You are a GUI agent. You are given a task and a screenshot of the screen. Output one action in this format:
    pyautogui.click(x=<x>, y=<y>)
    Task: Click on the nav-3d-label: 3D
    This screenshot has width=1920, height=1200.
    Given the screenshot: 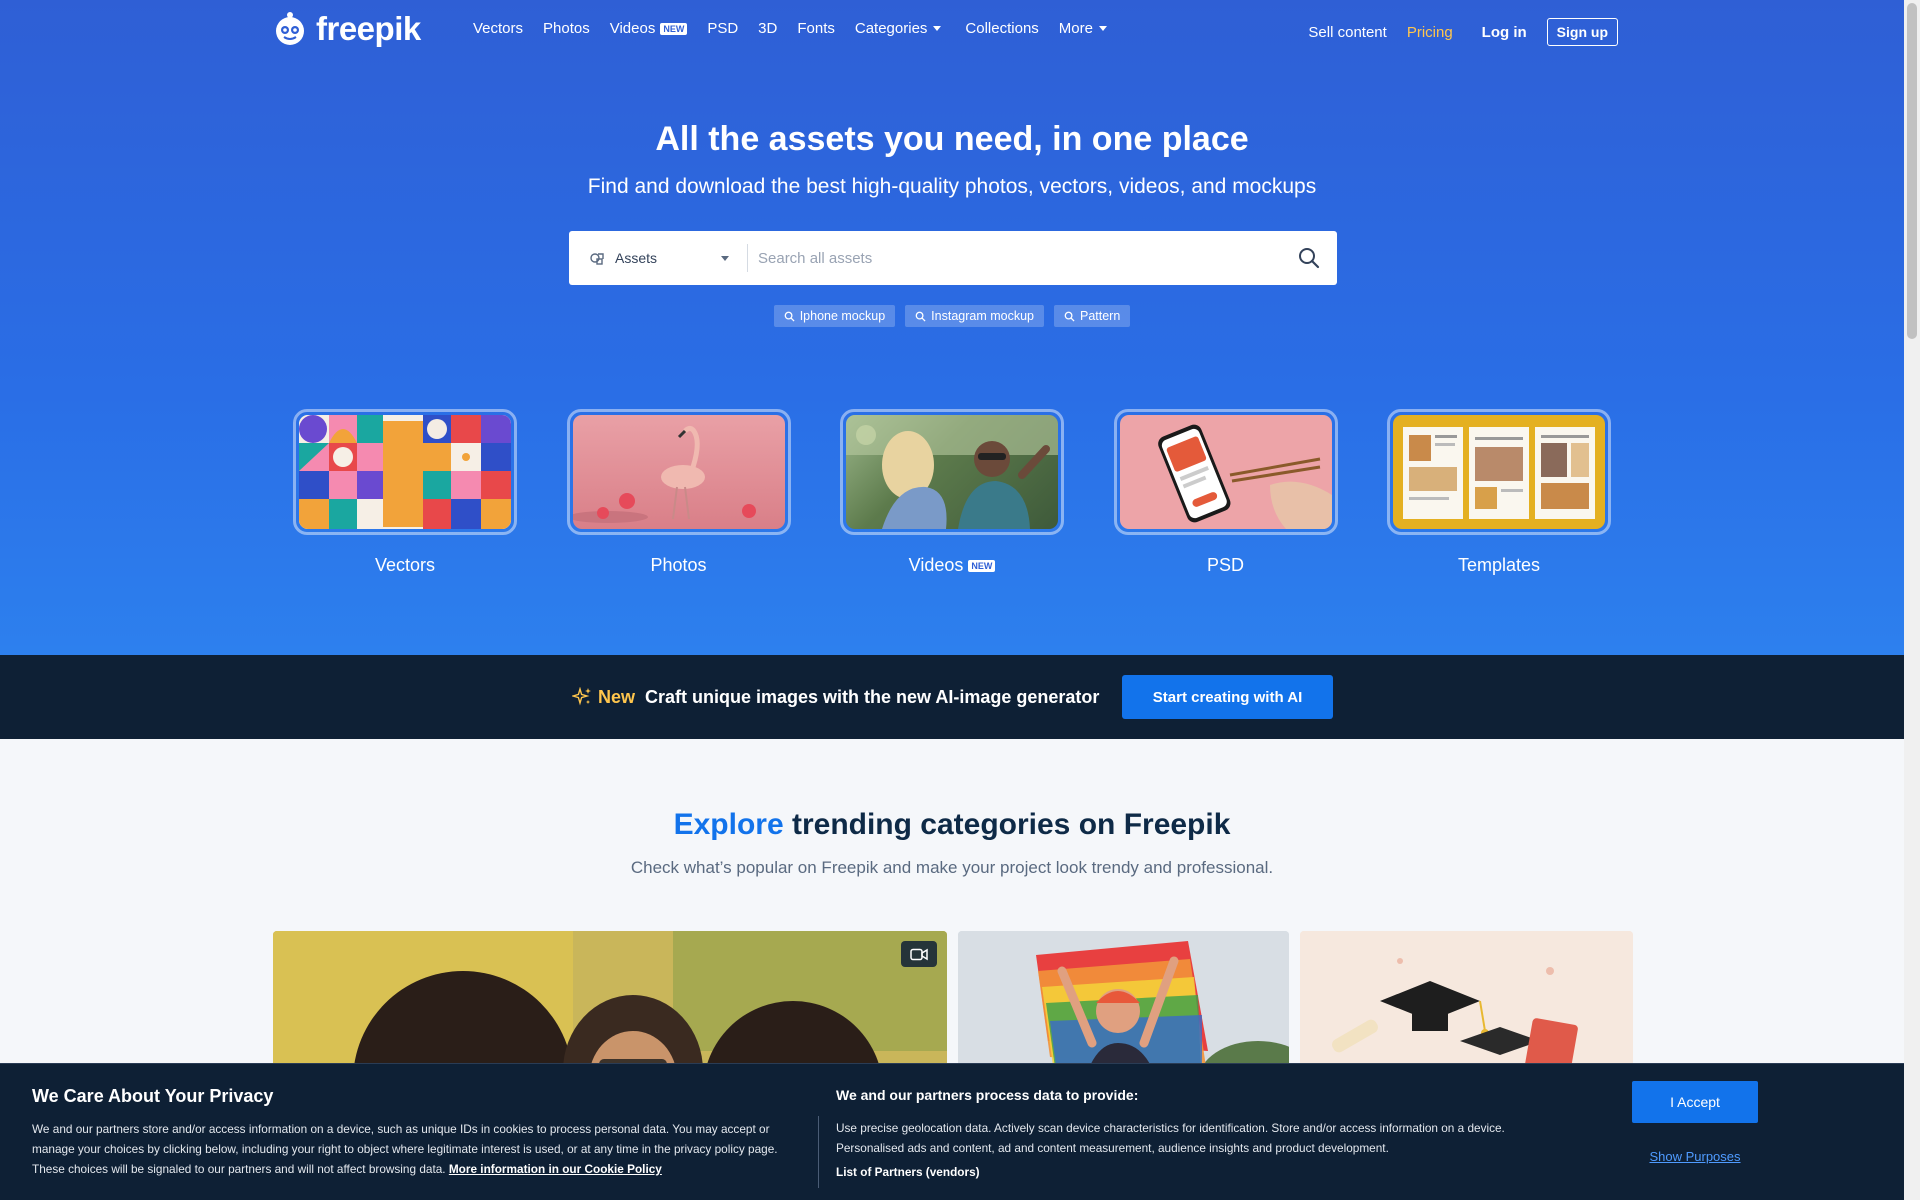 What is the action you would take?
    pyautogui.click(x=768, y=28)
    